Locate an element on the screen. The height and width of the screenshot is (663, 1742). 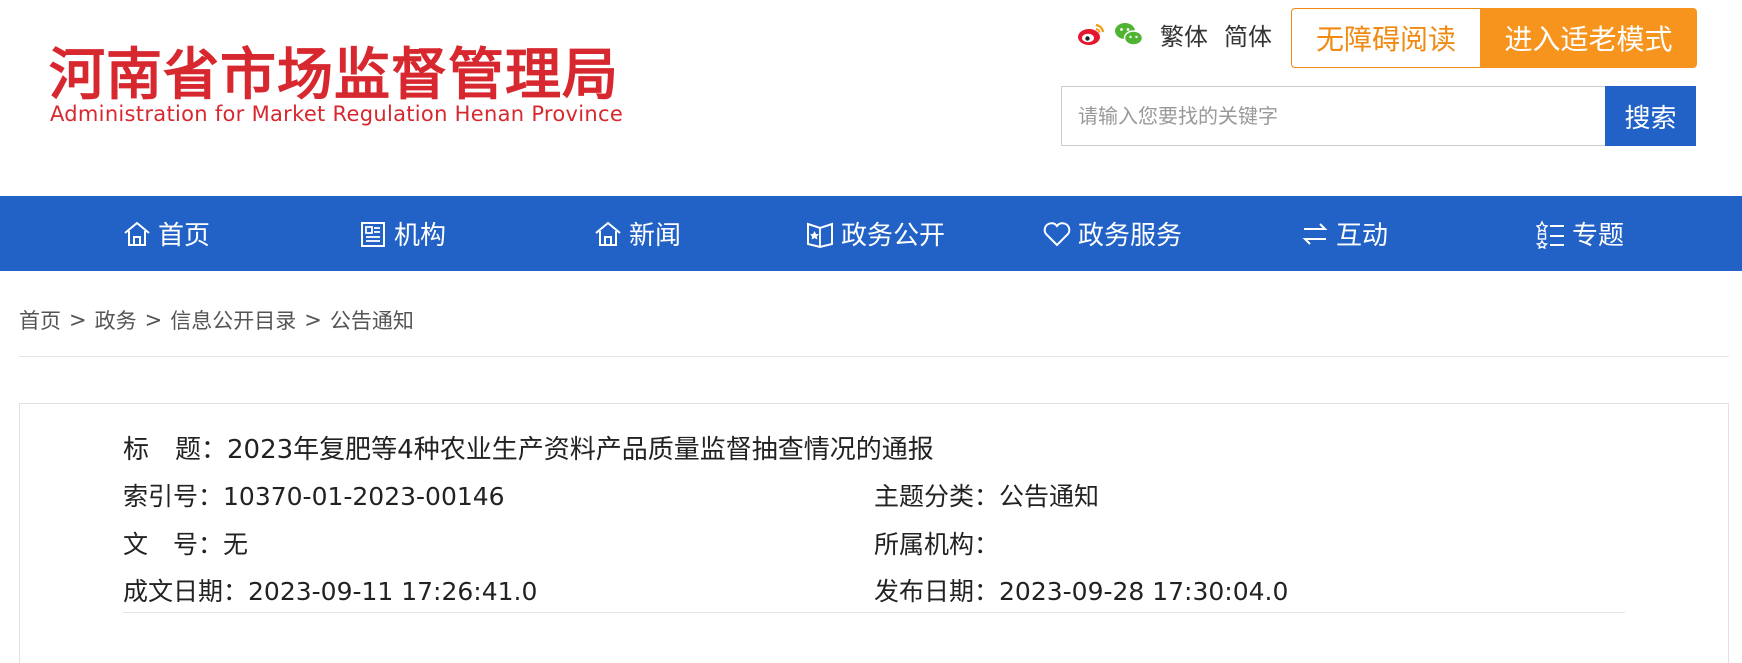
search-button: 搜索 is located at coordinates (1650, 116).